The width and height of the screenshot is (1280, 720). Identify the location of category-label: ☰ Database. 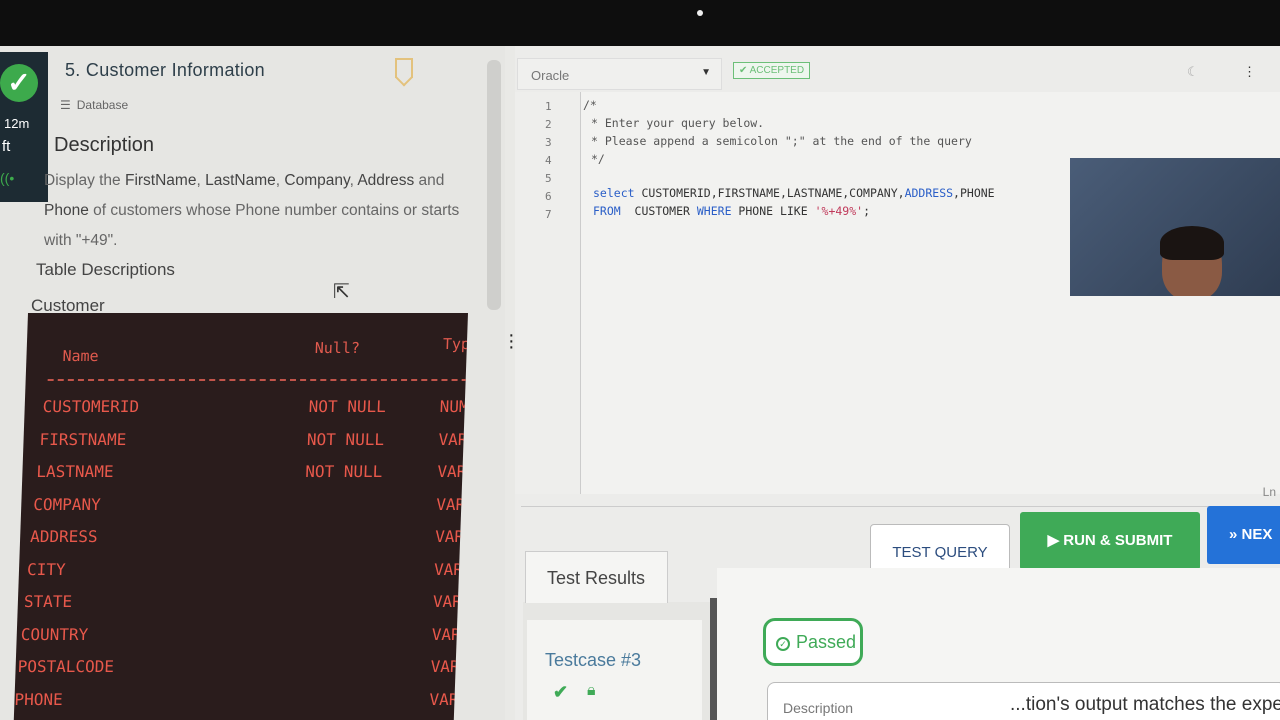
(94, 105).